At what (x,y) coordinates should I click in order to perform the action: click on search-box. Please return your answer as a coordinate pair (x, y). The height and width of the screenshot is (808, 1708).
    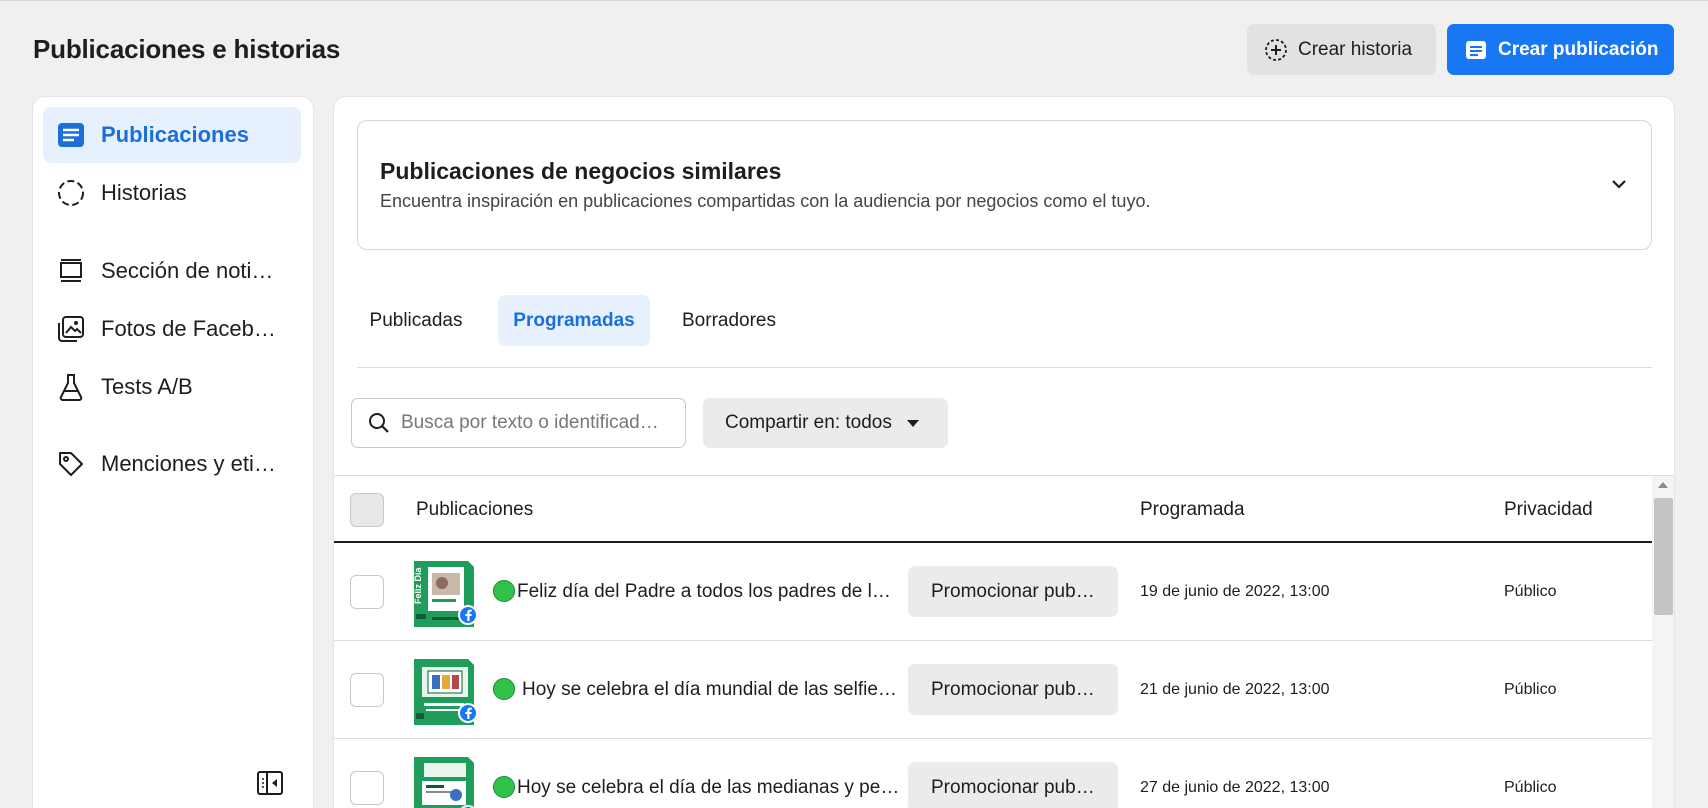
    Looking at the image, I should click on (518, 423).